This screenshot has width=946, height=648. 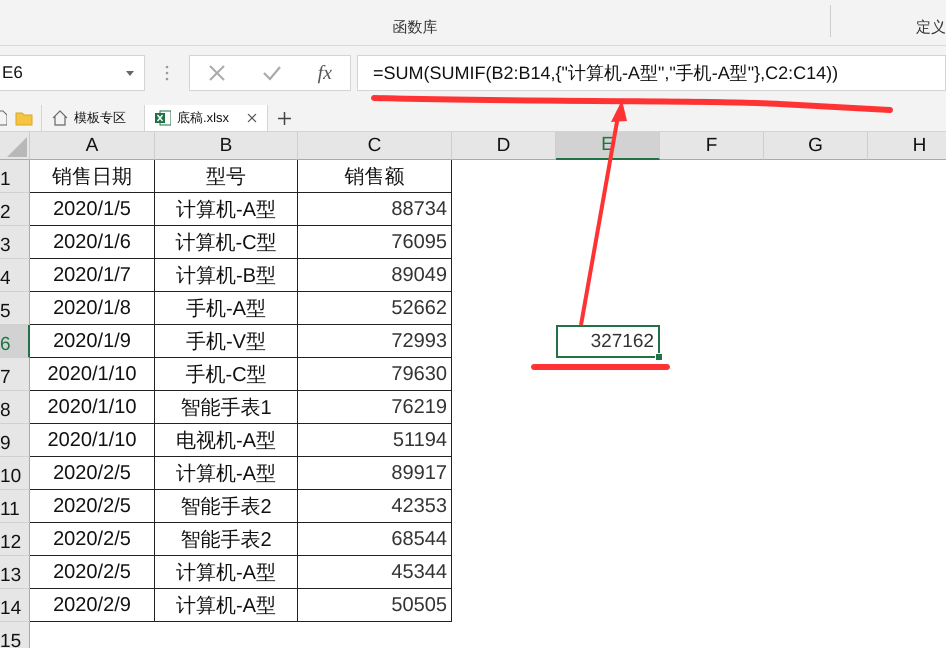 I want to click on table-cell: 52662, so click(x=375, y=308).